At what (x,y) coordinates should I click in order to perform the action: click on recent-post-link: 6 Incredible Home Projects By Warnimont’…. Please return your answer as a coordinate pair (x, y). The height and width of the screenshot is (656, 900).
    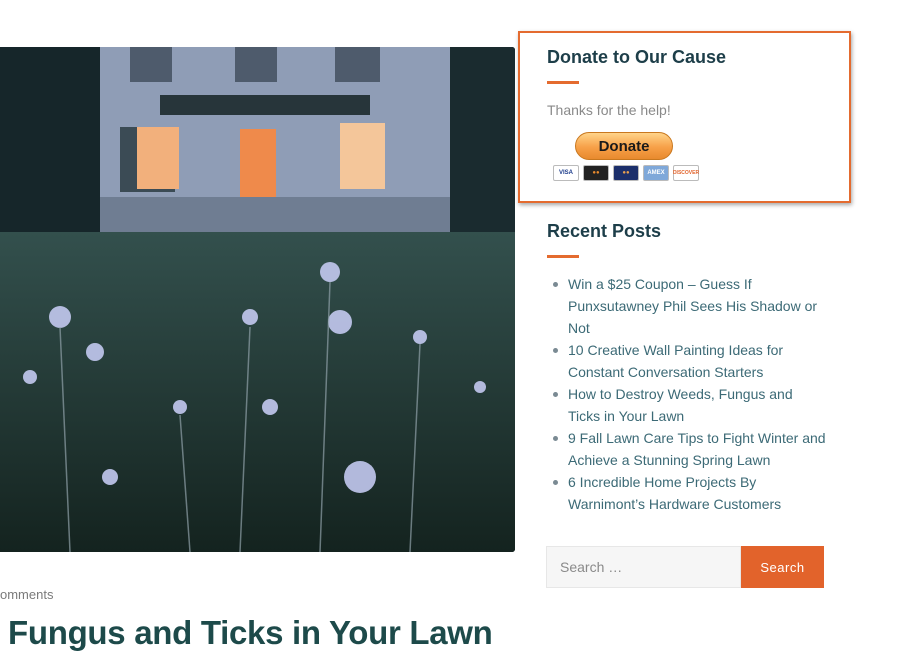
    Looking at the image, I should click on (674, 493).